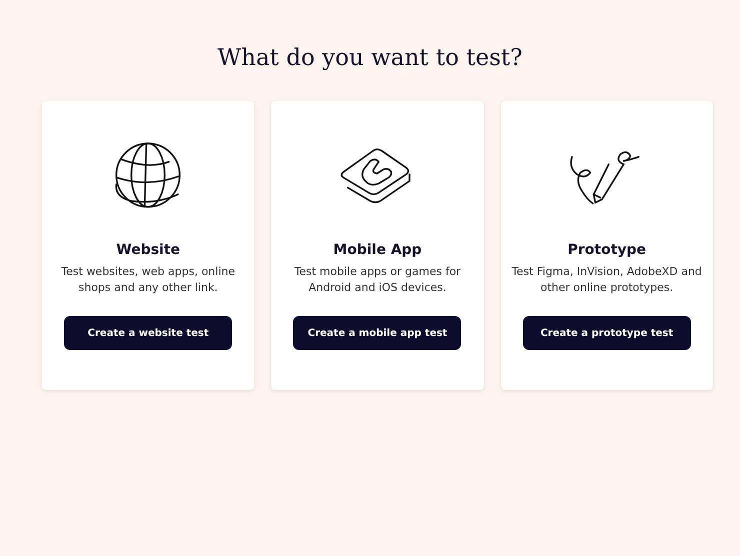 The width and height of the screenshot is (740, 556). What do you see at coordinates (606, 280) in the screenshot?
I see `card-description: Test Figma, InVision, AdobeXD and other online prototypes.` at bounding box center [606, 280].